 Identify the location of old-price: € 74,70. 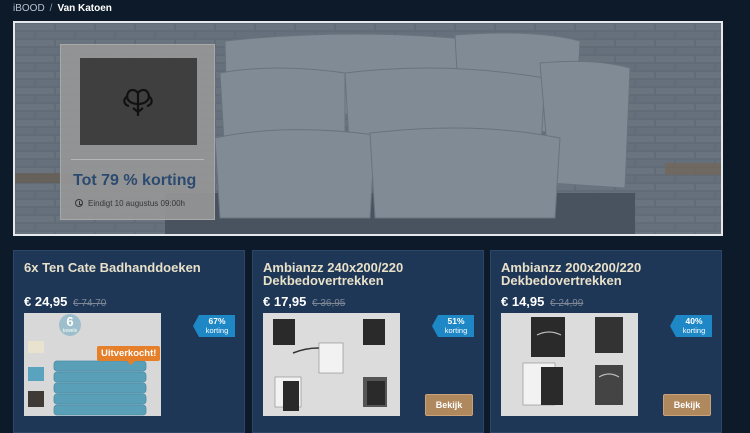
(90, 303).